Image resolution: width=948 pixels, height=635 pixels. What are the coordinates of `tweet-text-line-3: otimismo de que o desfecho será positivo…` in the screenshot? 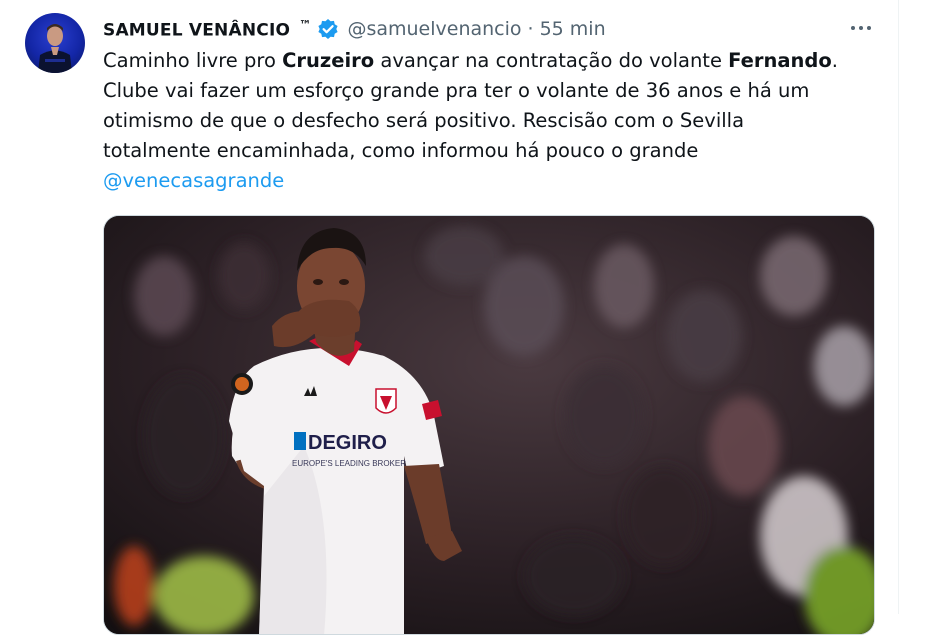 It's located at (424, 120).